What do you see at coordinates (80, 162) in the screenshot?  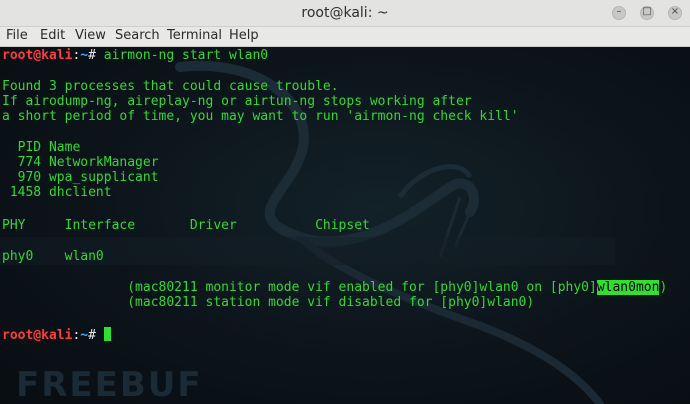 I see `process-row: 774 NetworkManager` at bounding box center [80, 162].